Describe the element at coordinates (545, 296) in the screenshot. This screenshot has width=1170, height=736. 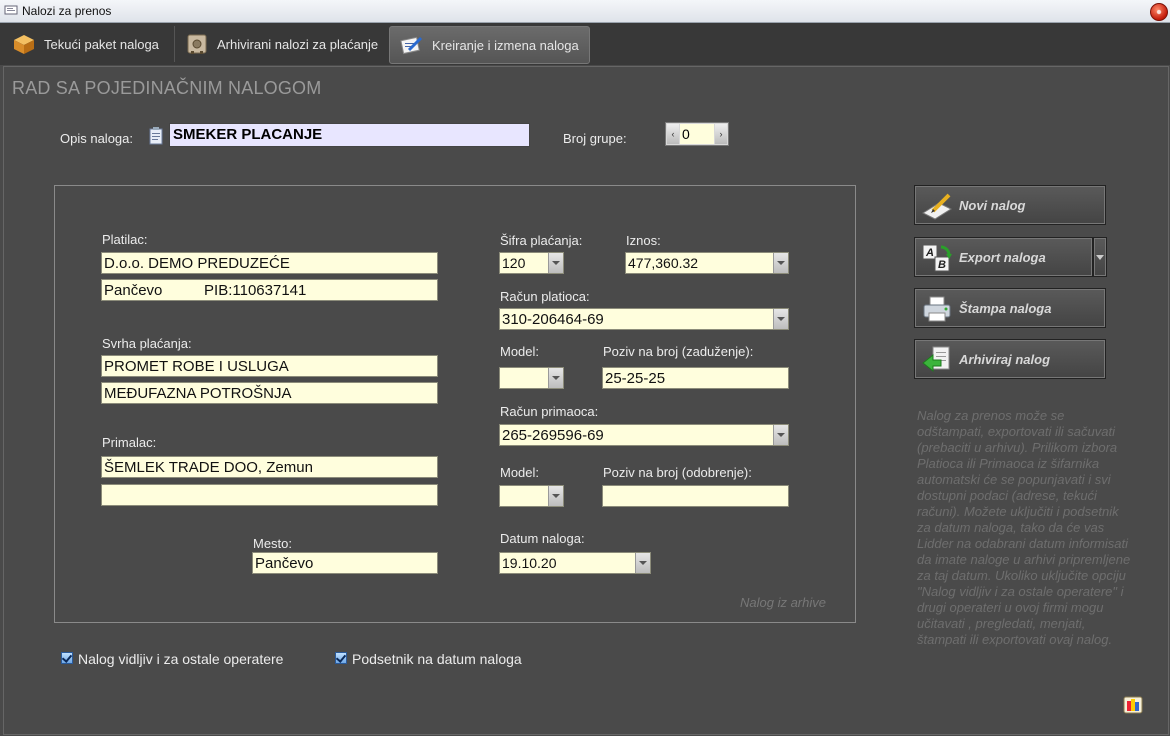
I see `payer-account-label: Račun platioca:` at that location.